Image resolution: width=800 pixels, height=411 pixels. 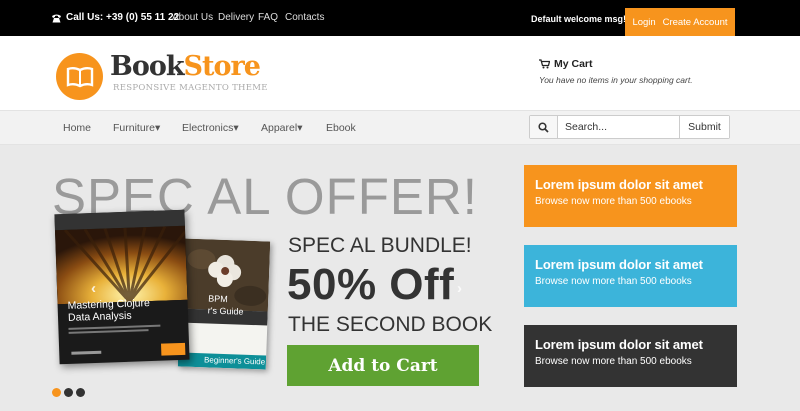 What do you see at coordinates (173, 349) in the screenshot?
I see `publisher-logo` at bounding box center [173, 349].